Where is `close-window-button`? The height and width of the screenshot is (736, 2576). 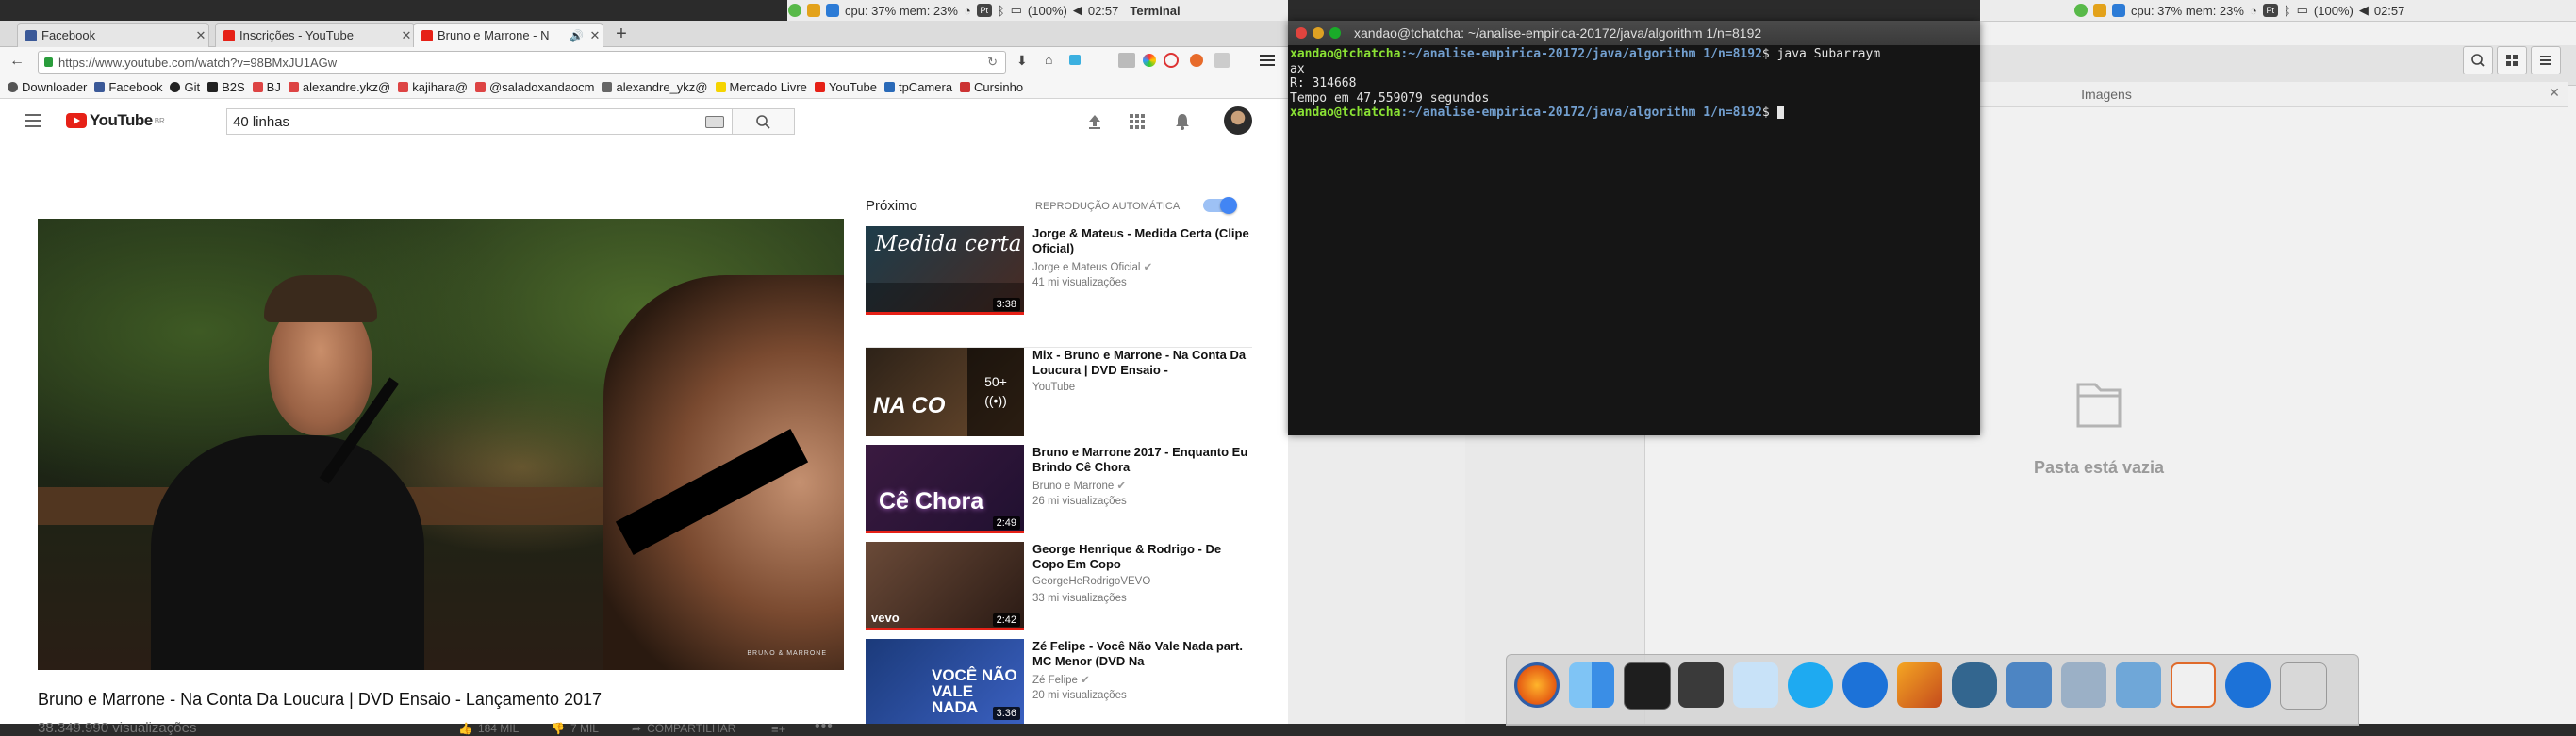
close-window-button is located at coordinates (1301, 33).